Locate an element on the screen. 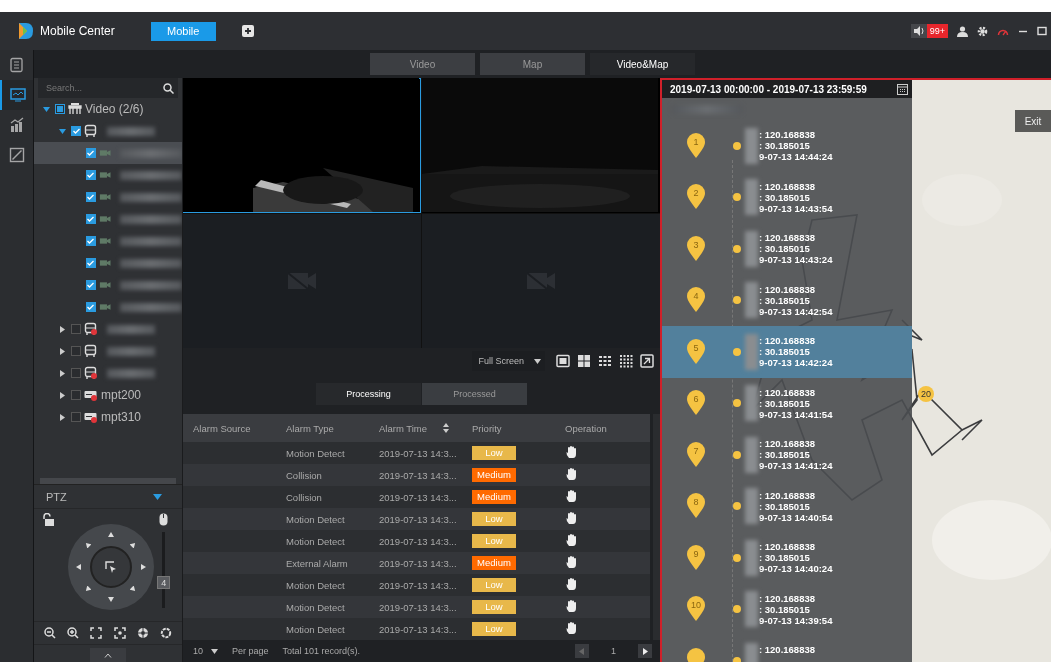  select-area-icon is located at coordinates (110, 567).